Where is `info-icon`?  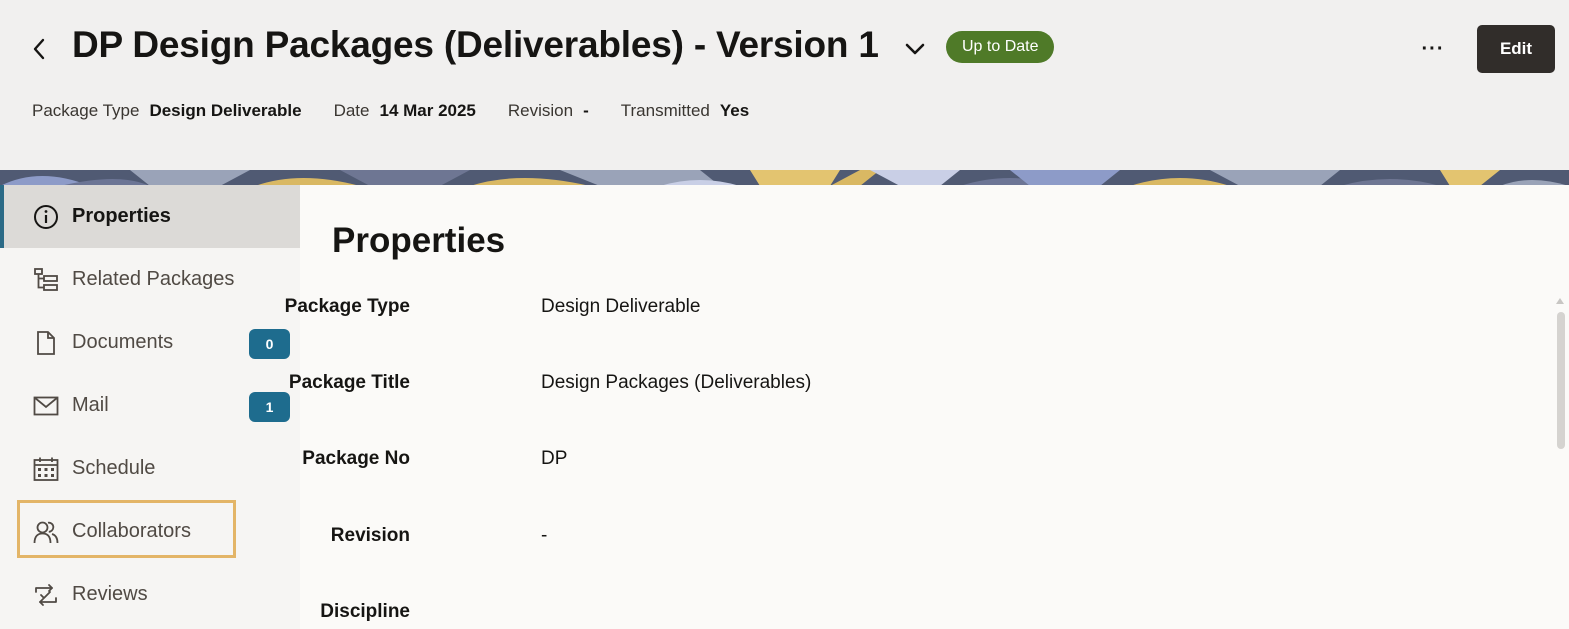
info-icon is located at coordinates (46, 217).